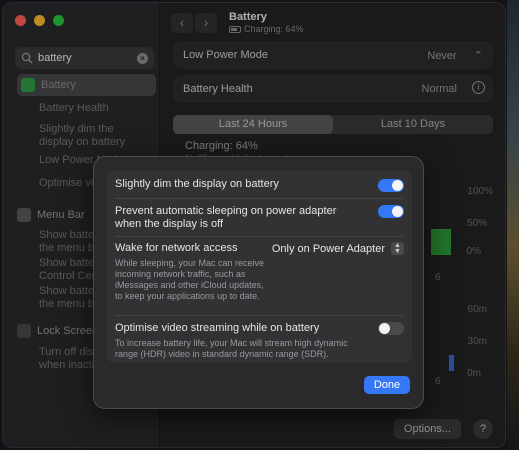  I want to click on option-title: Wake for network access, so click(176, 248).